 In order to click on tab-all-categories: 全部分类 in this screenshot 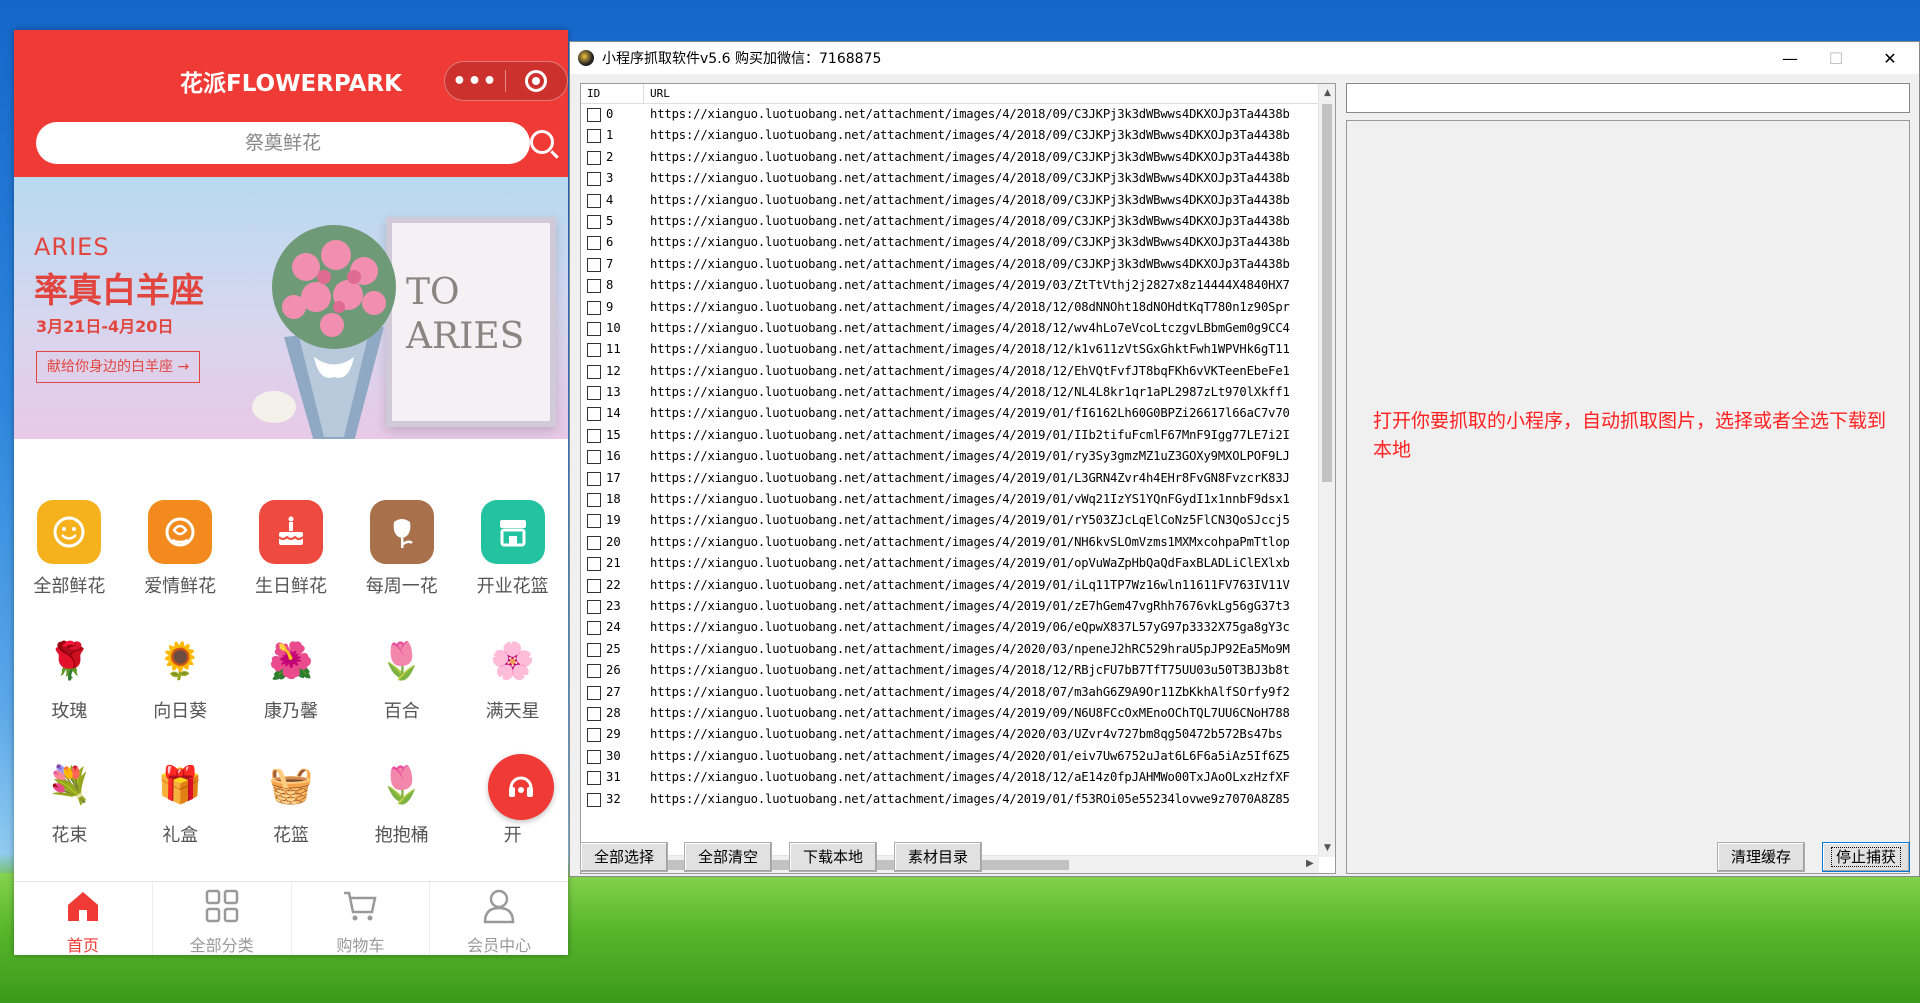, I will do `click(222, 918)`.